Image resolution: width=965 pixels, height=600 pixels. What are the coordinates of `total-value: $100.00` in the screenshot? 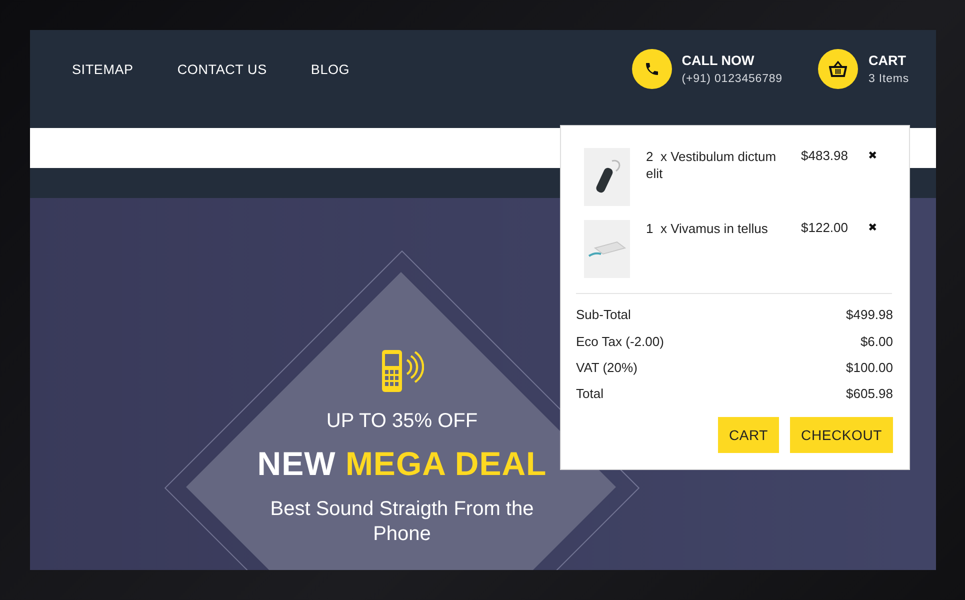 It's located at (869, 367).